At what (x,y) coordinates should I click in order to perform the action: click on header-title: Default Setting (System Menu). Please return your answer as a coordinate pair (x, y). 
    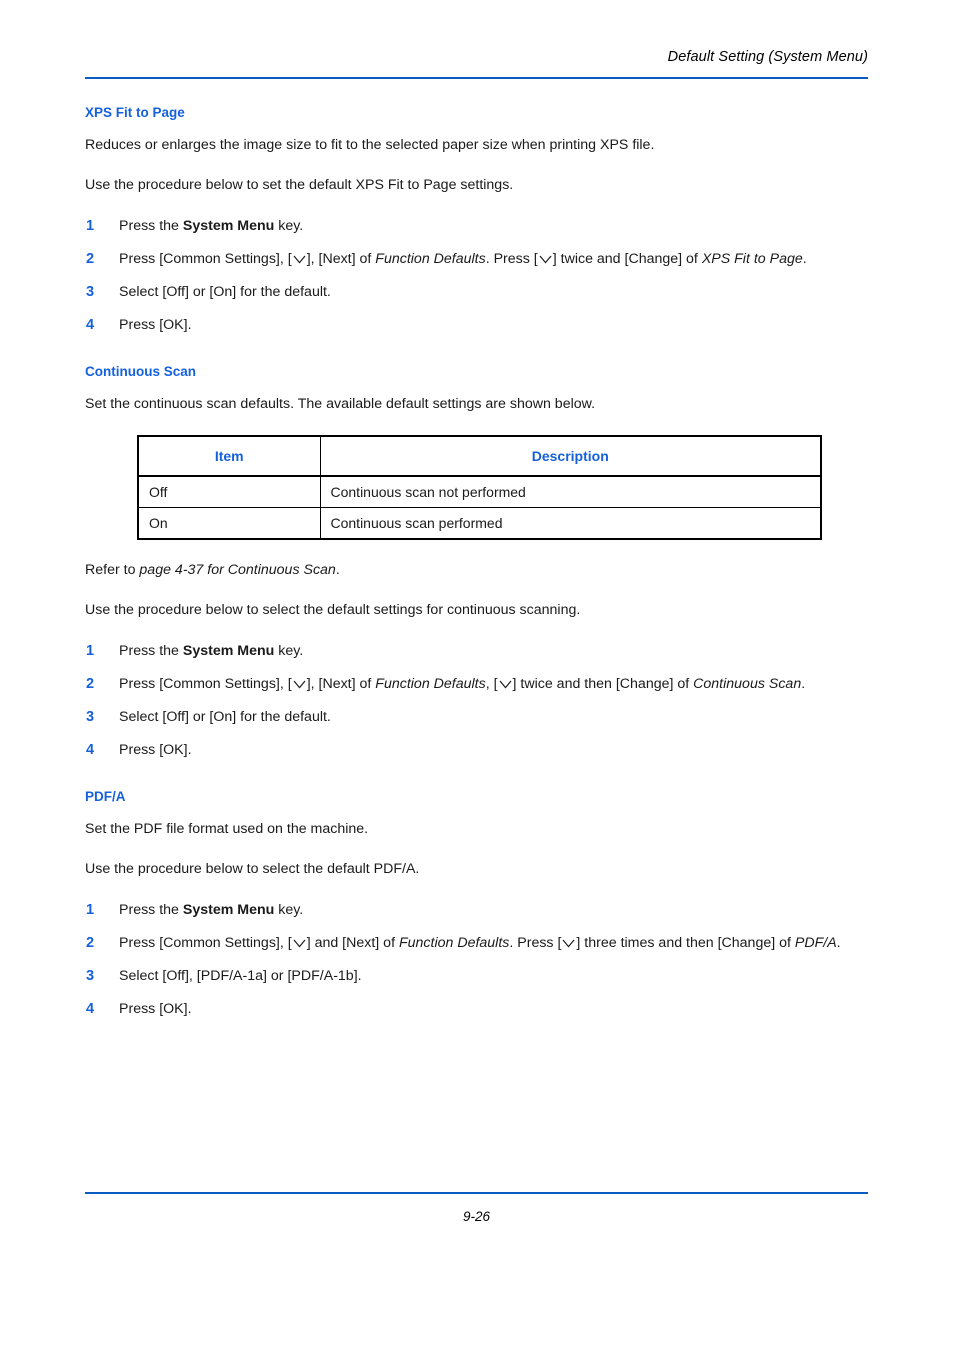
    Looking at the image, I should click on (767, 57).